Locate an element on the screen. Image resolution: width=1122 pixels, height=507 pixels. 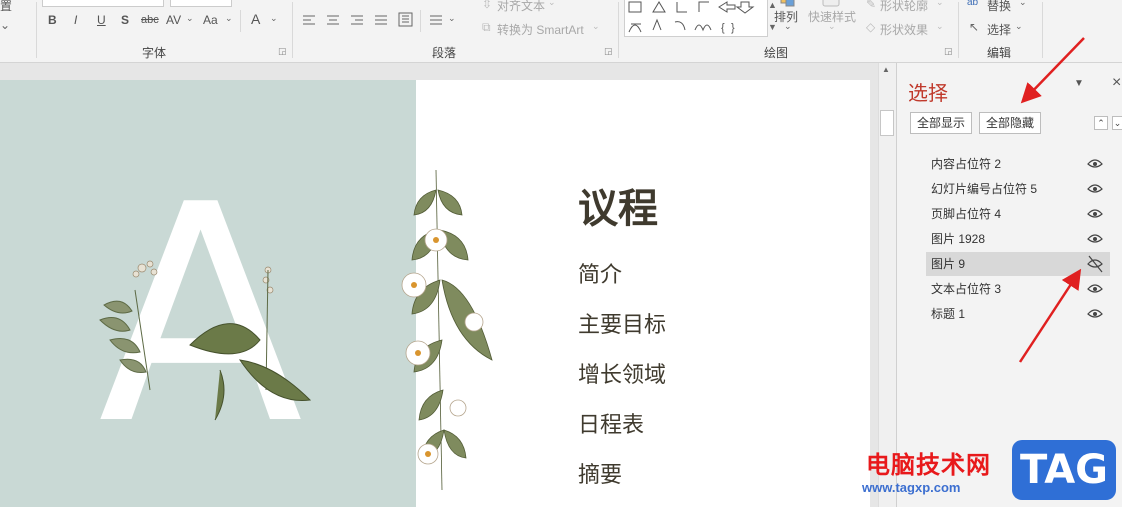
watermark-site-name: 电脑技术网 is located at coordinates (928, 465).